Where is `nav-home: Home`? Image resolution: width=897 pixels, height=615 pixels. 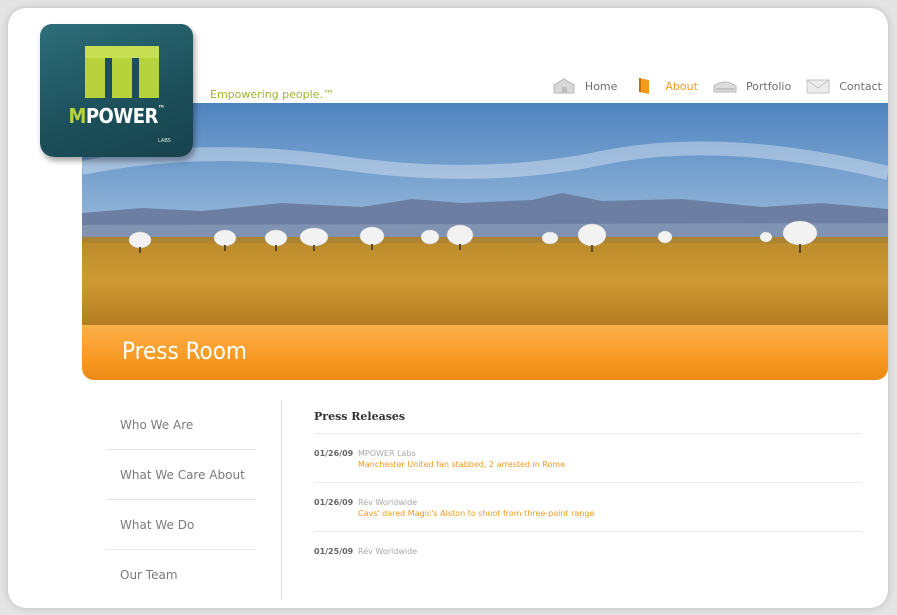
nav-home: Home is located at coordinates (584, 86).